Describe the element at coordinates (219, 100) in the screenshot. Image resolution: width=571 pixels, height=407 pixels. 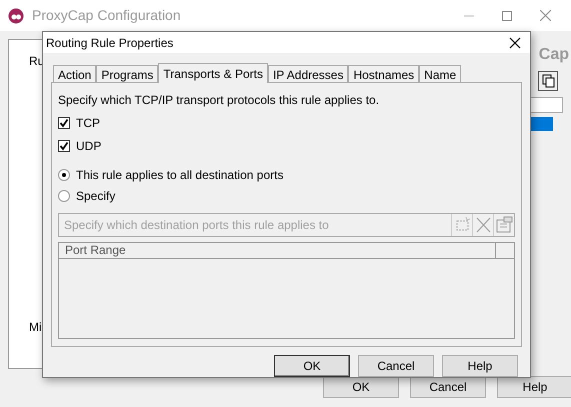
I see `protocols-label: Specify which TCP/IP transport protocols this rule applies to.` at that location.